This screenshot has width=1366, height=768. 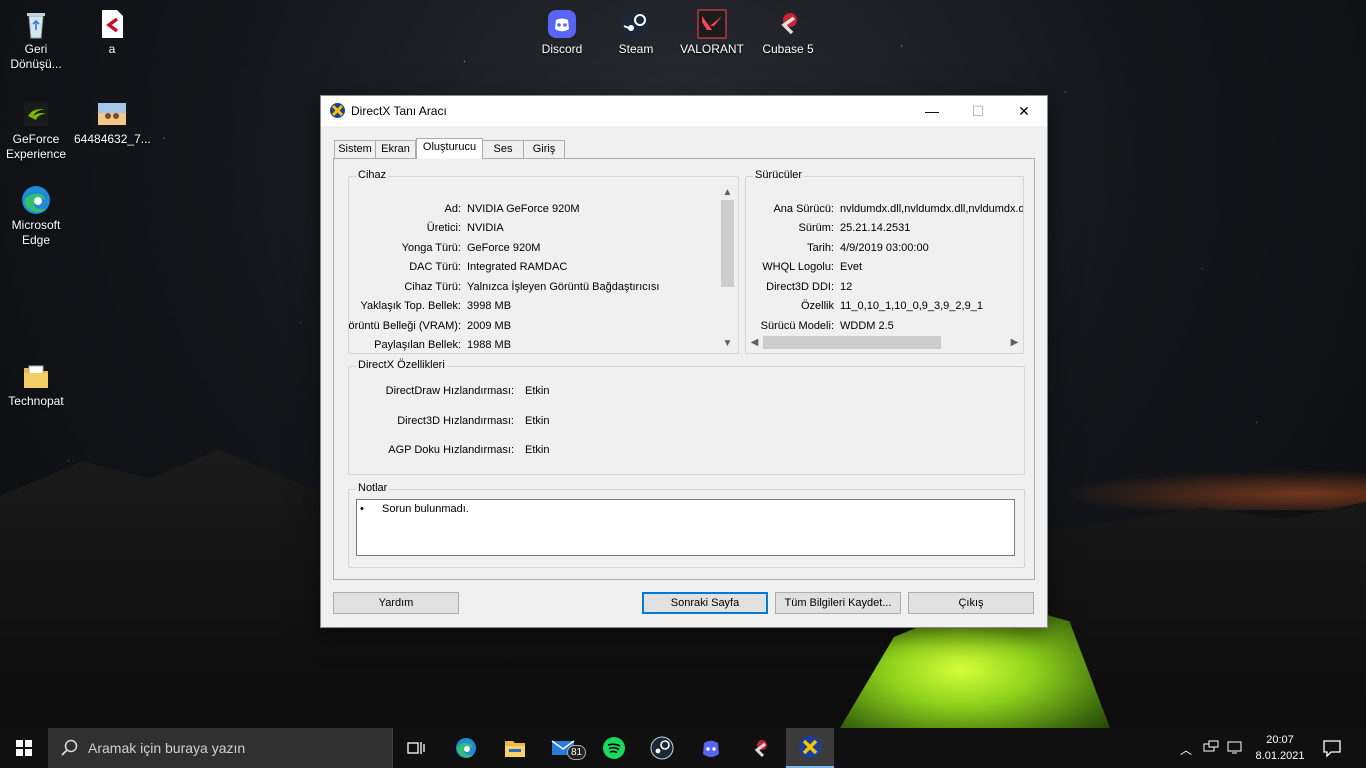 What do you see at coordinates (396, 603) in the screenshot?
I see `help-button: Yardım` at bounding box center [396, 603].